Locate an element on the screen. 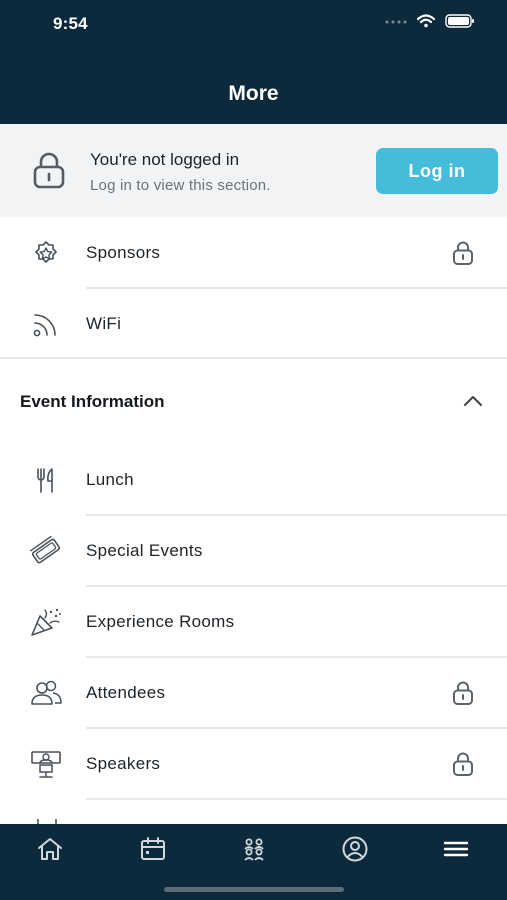 The width and height of the screenshot is (507, 900). tab-schedule is located at coordinates (153, 849).